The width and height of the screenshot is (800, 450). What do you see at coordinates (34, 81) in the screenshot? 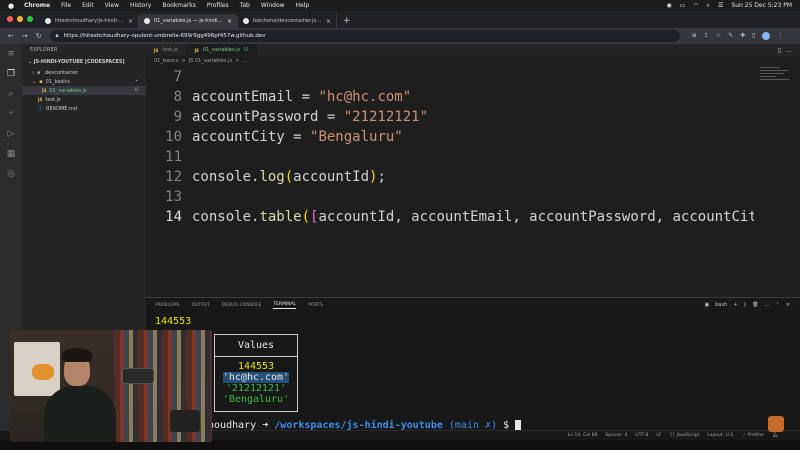
I see `chevron-down-icon: ⌄` at bounding box center [34, 81].